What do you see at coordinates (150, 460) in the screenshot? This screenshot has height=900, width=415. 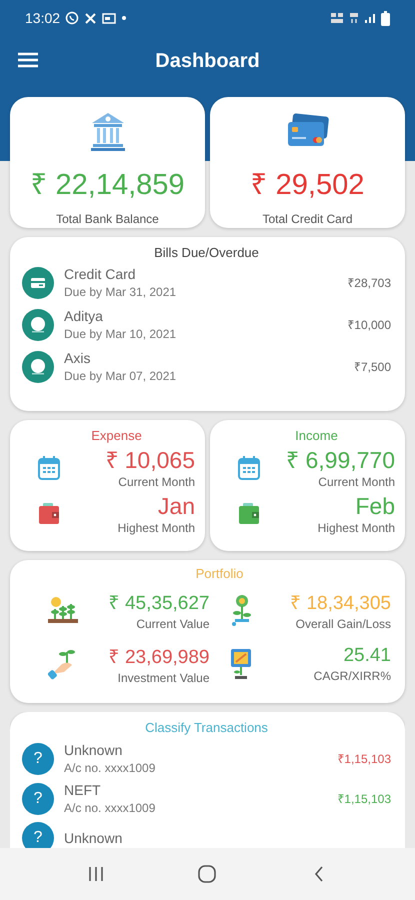 I see `current-month-amount: ₹ 10,065` at bounding box center [150, 460].